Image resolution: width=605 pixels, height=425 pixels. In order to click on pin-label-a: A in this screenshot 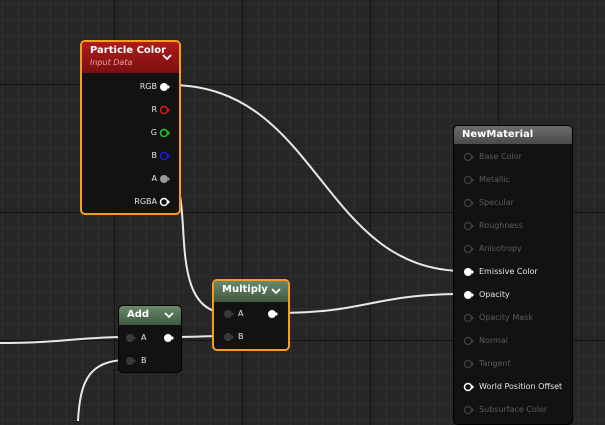, I will do `click(154, 178)`.